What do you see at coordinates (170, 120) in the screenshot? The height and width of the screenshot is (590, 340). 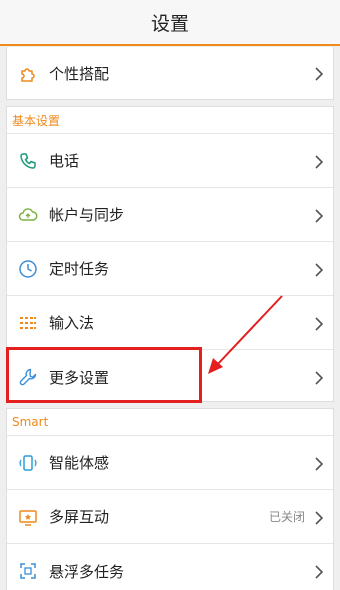 I see `section-header-basic: 基本设置` at bounding box center [170, 120].